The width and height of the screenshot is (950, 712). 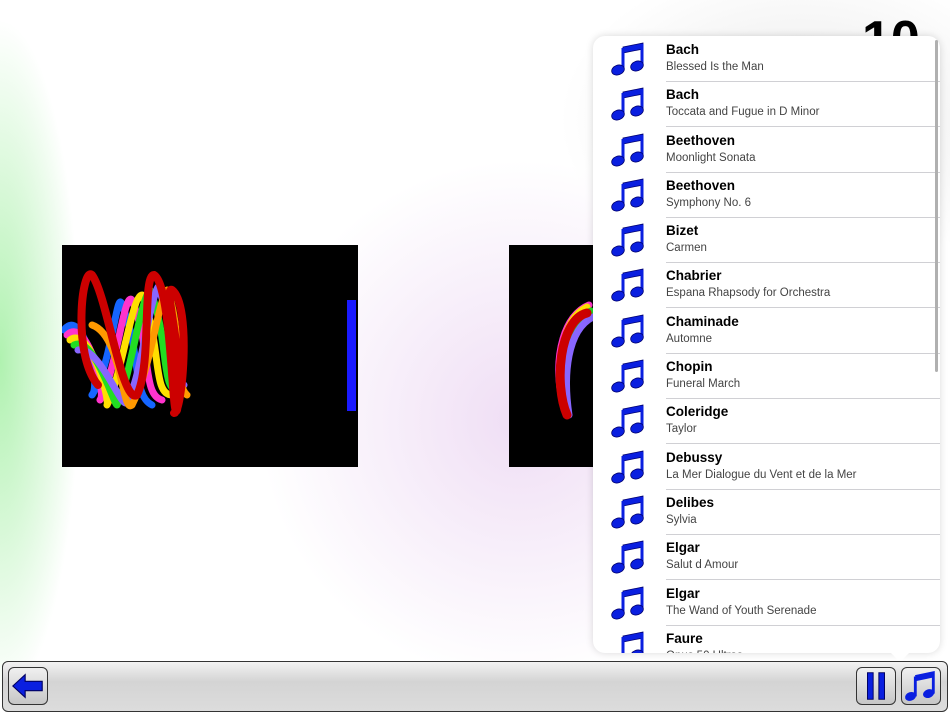 I want to click on track-text: Elgar Salut d Amour, so click(x=803, y=560).